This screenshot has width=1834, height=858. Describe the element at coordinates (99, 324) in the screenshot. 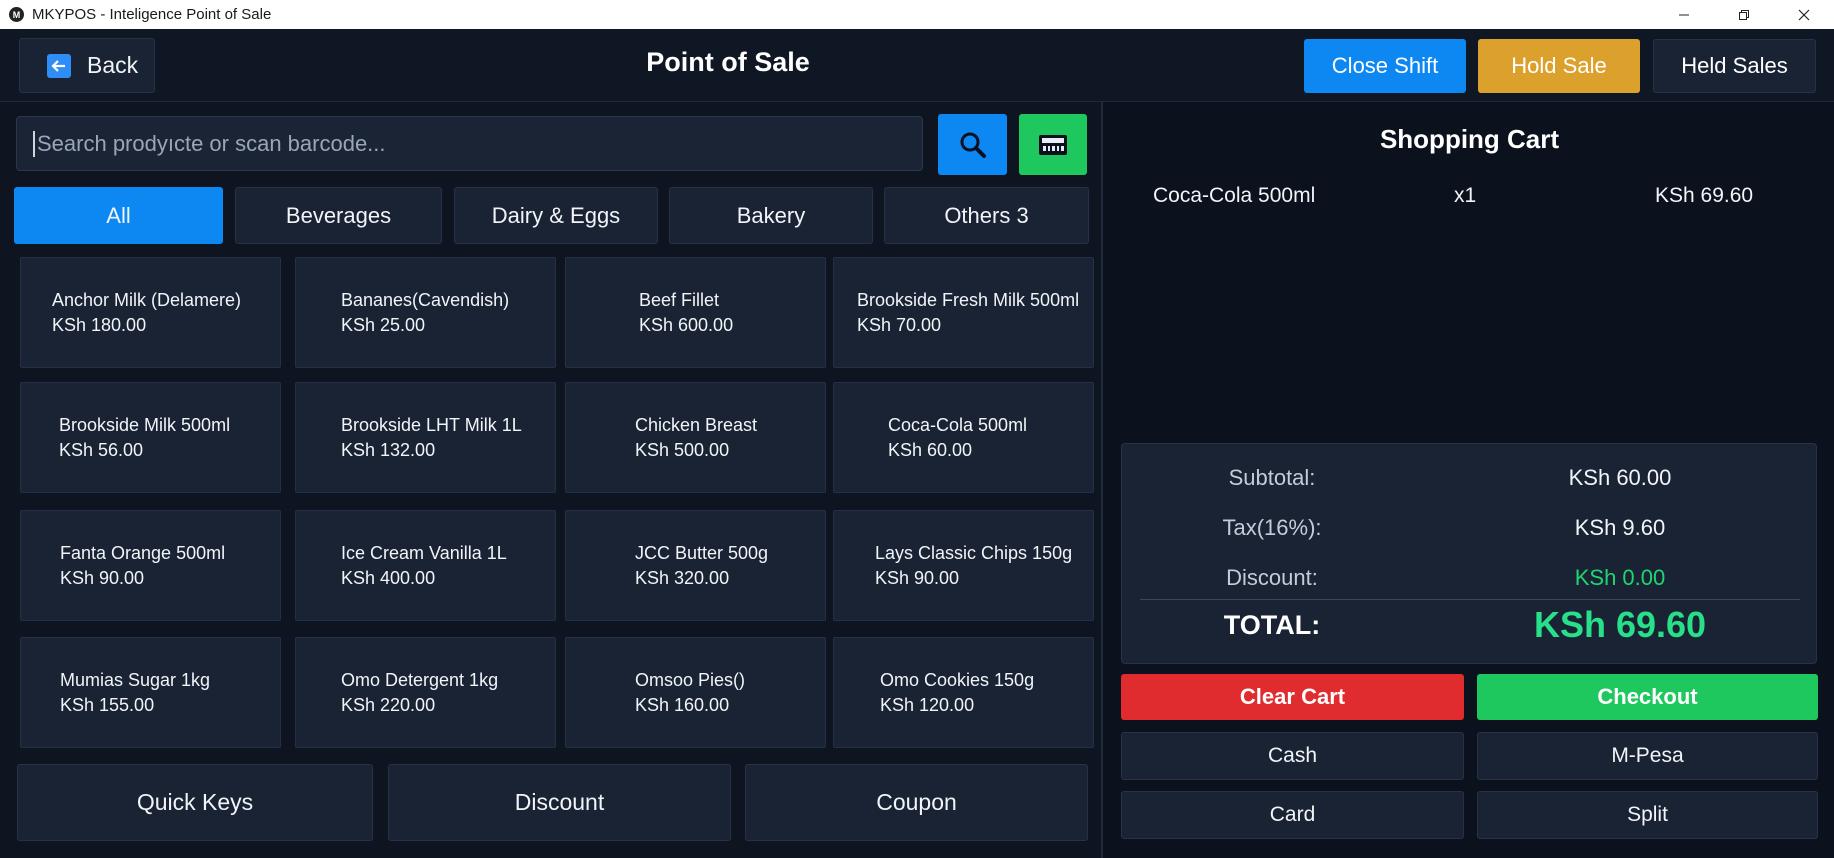

I see `product-price: KSh 180.00` at that location.